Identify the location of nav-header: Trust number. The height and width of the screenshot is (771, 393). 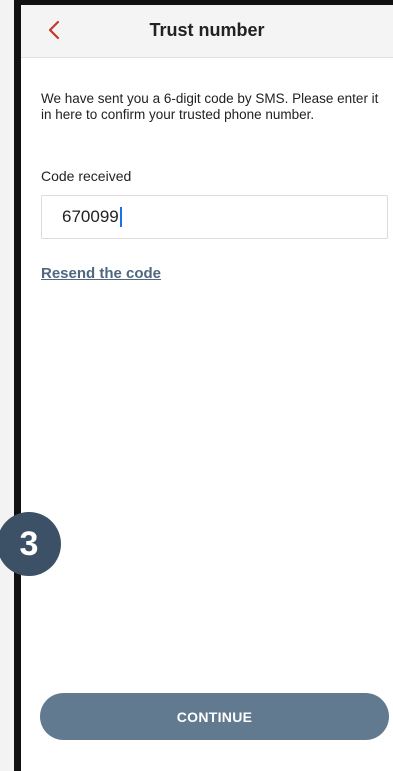
(207, 31).